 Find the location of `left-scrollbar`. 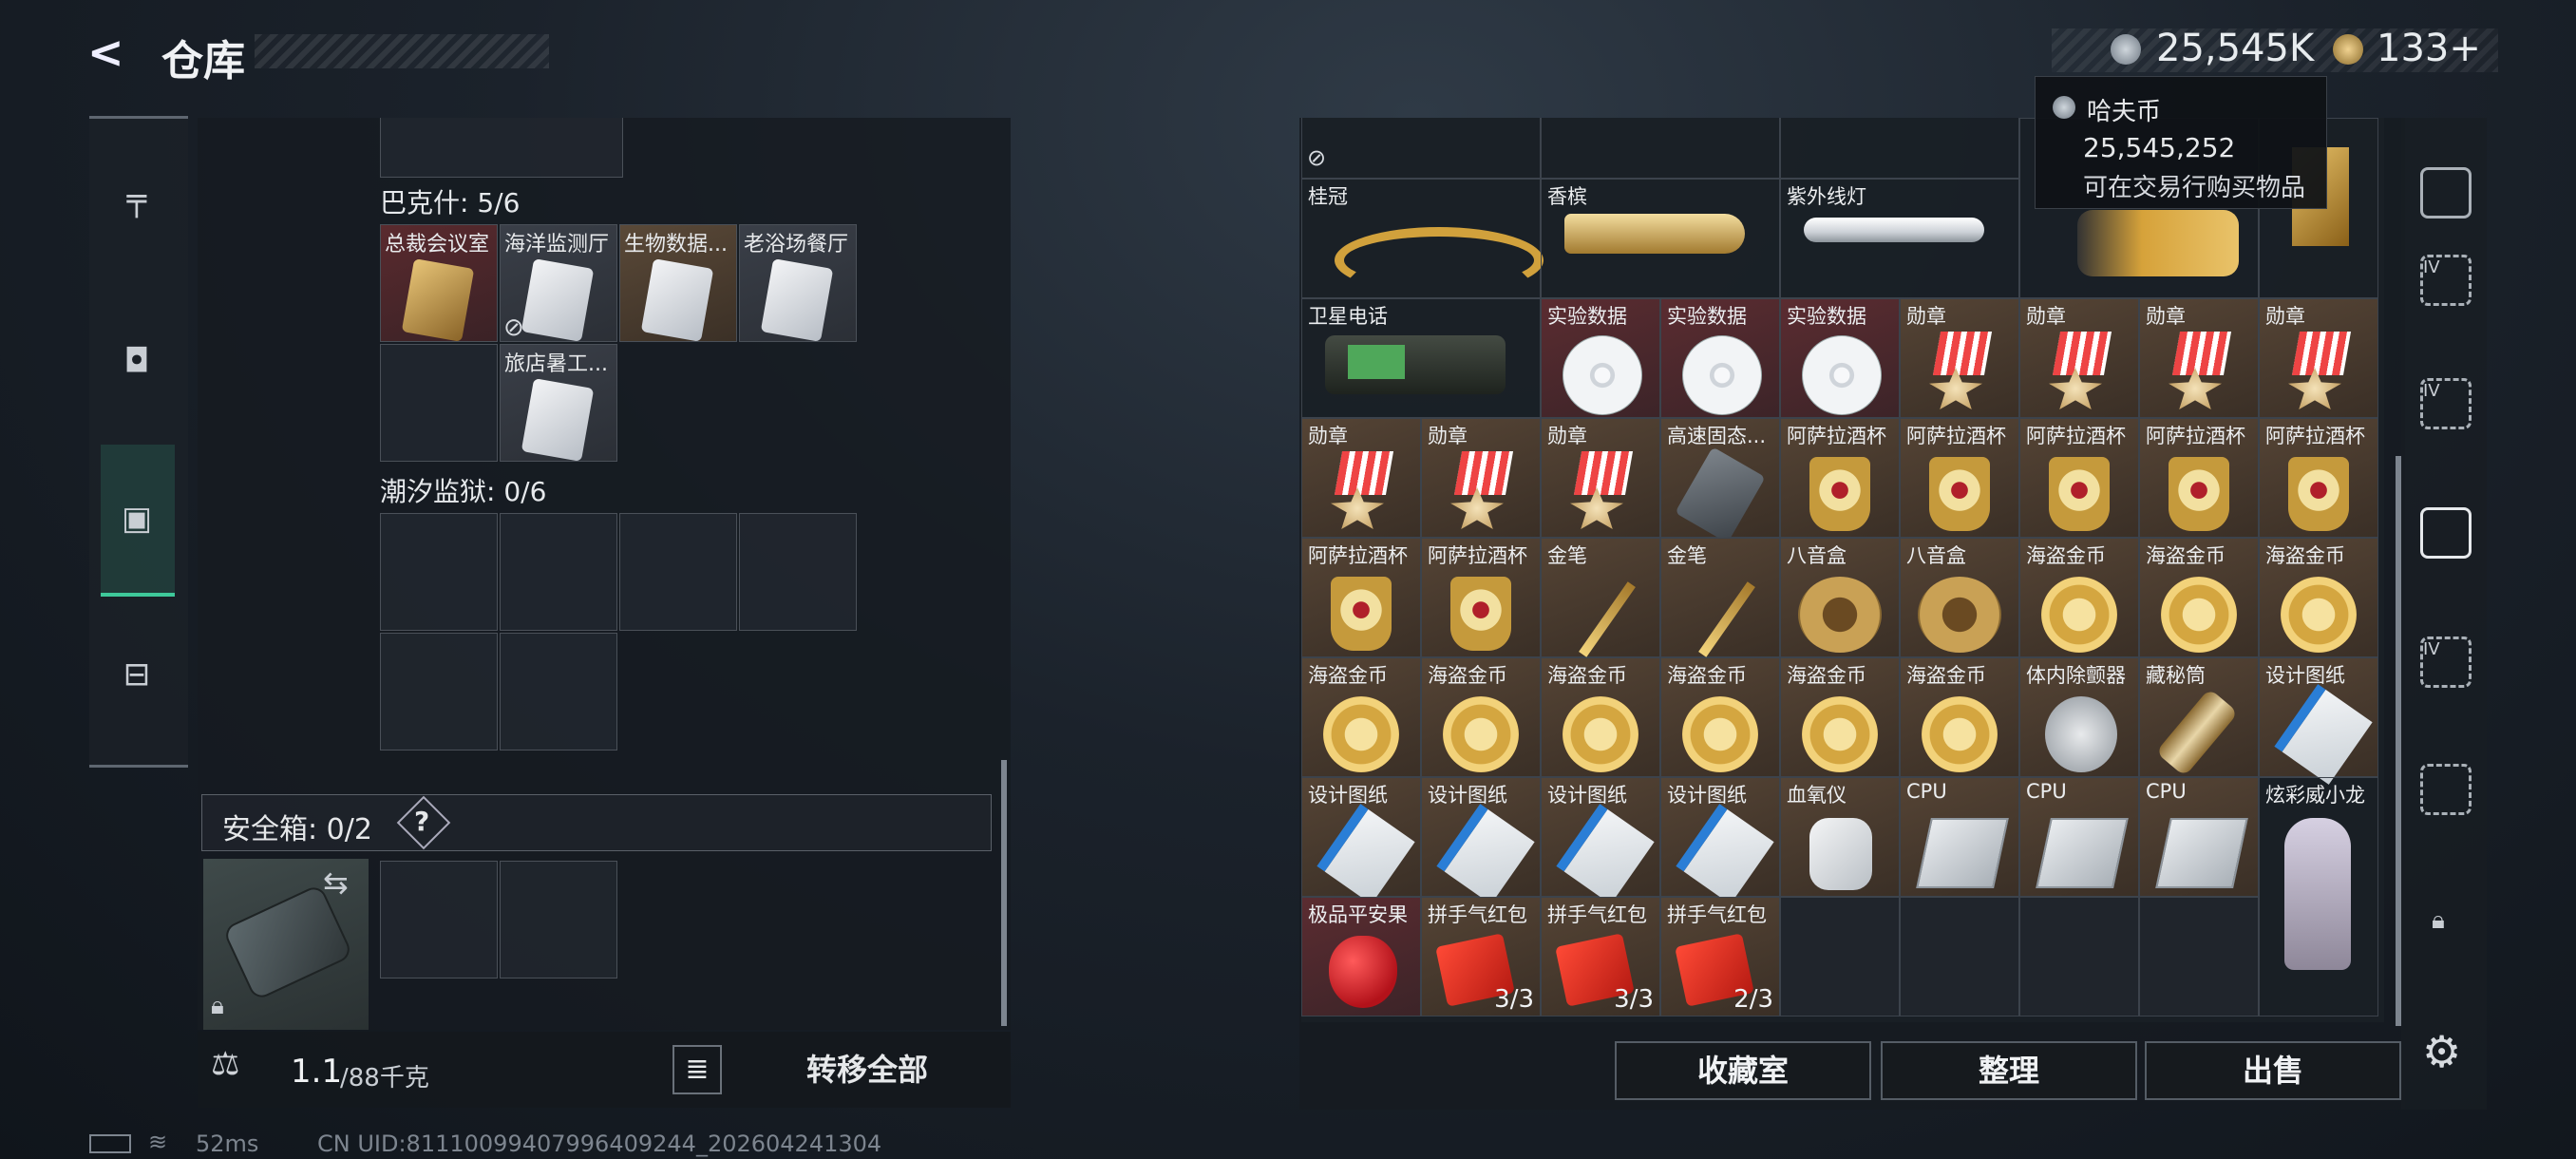

left-scrollbar is located at coordinates (1004, 893).